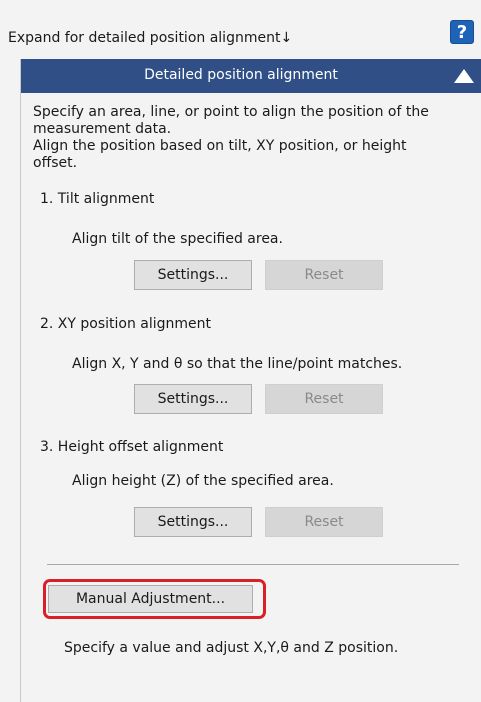 This screenshot has height=702, width=481. I want to click on xy-alignment-title: 2. XY position alignment, so click(126, 324).